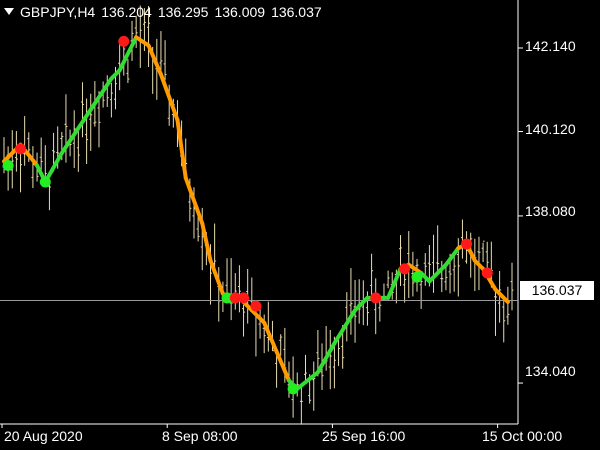 The width and height of the screenshot is (600, 450). Describe the element at coordinates (550, 46) in the screenshot. I see `y-tick-label: 142.140` at that location.